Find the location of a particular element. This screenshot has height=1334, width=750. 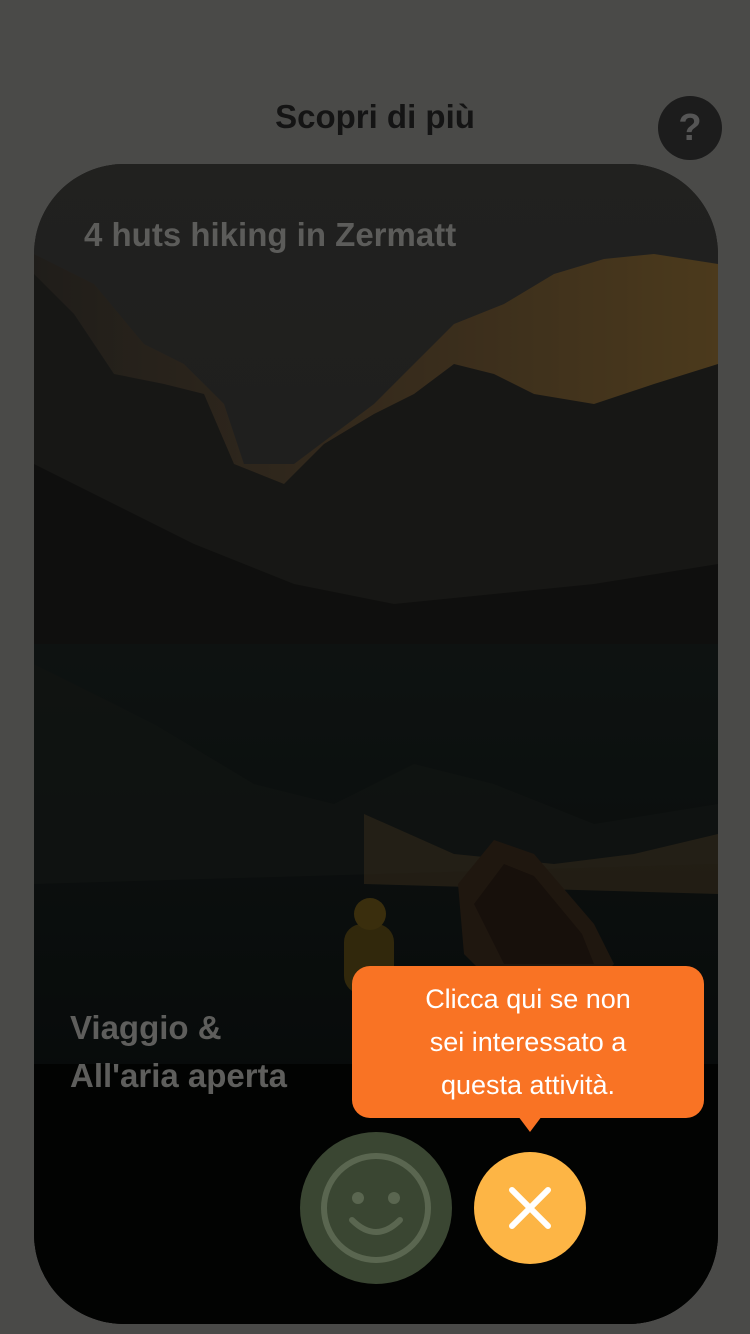

card-tag: All'aria aperta is located at coordinates (178, 1075).